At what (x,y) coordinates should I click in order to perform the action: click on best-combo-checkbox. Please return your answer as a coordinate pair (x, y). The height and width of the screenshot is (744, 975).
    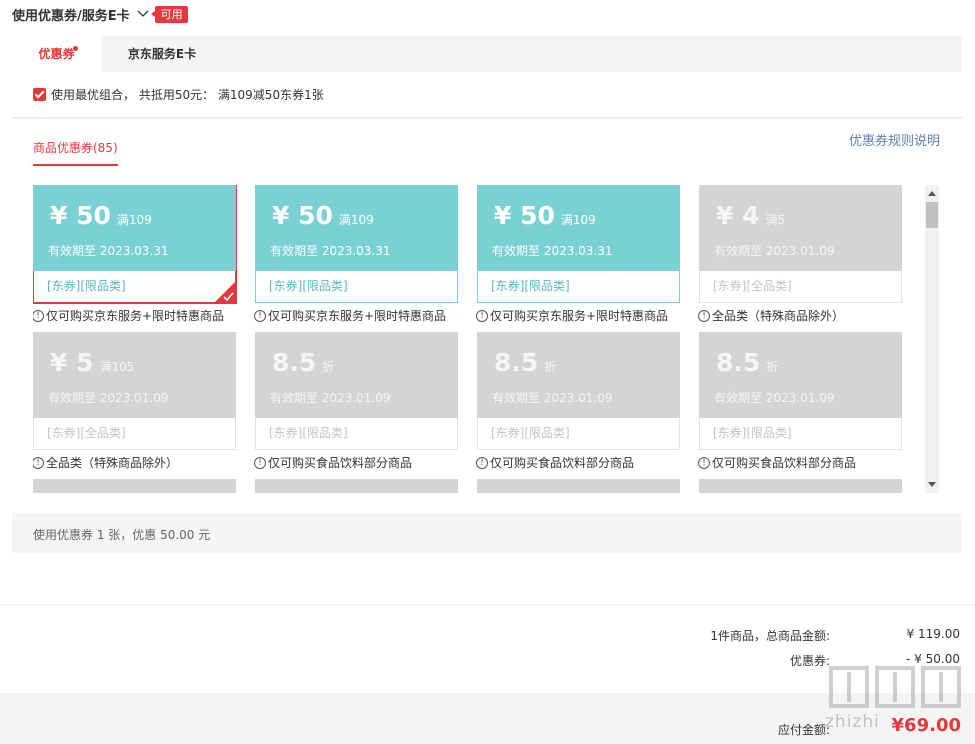
    Looking at the image, I should click on (39, 94).